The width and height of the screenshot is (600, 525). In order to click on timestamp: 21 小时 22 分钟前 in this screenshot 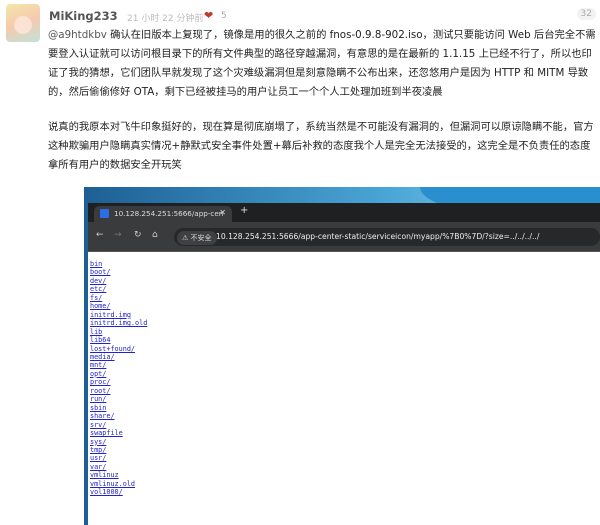, I will do `click(165, 19)`.